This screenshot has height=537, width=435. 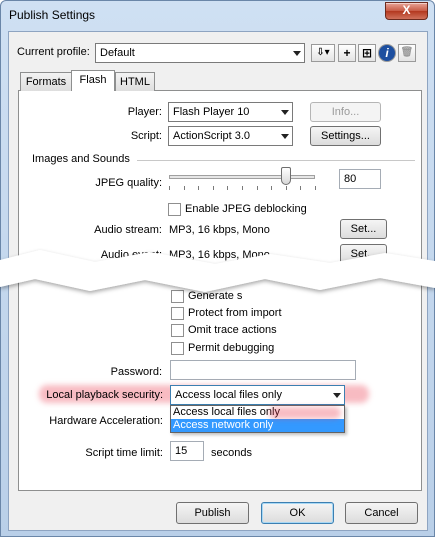 What do you see at coordinates (52, 15) in the screenshot?
I see `window-title: Publish Settings` at bounding box center [52, 15].